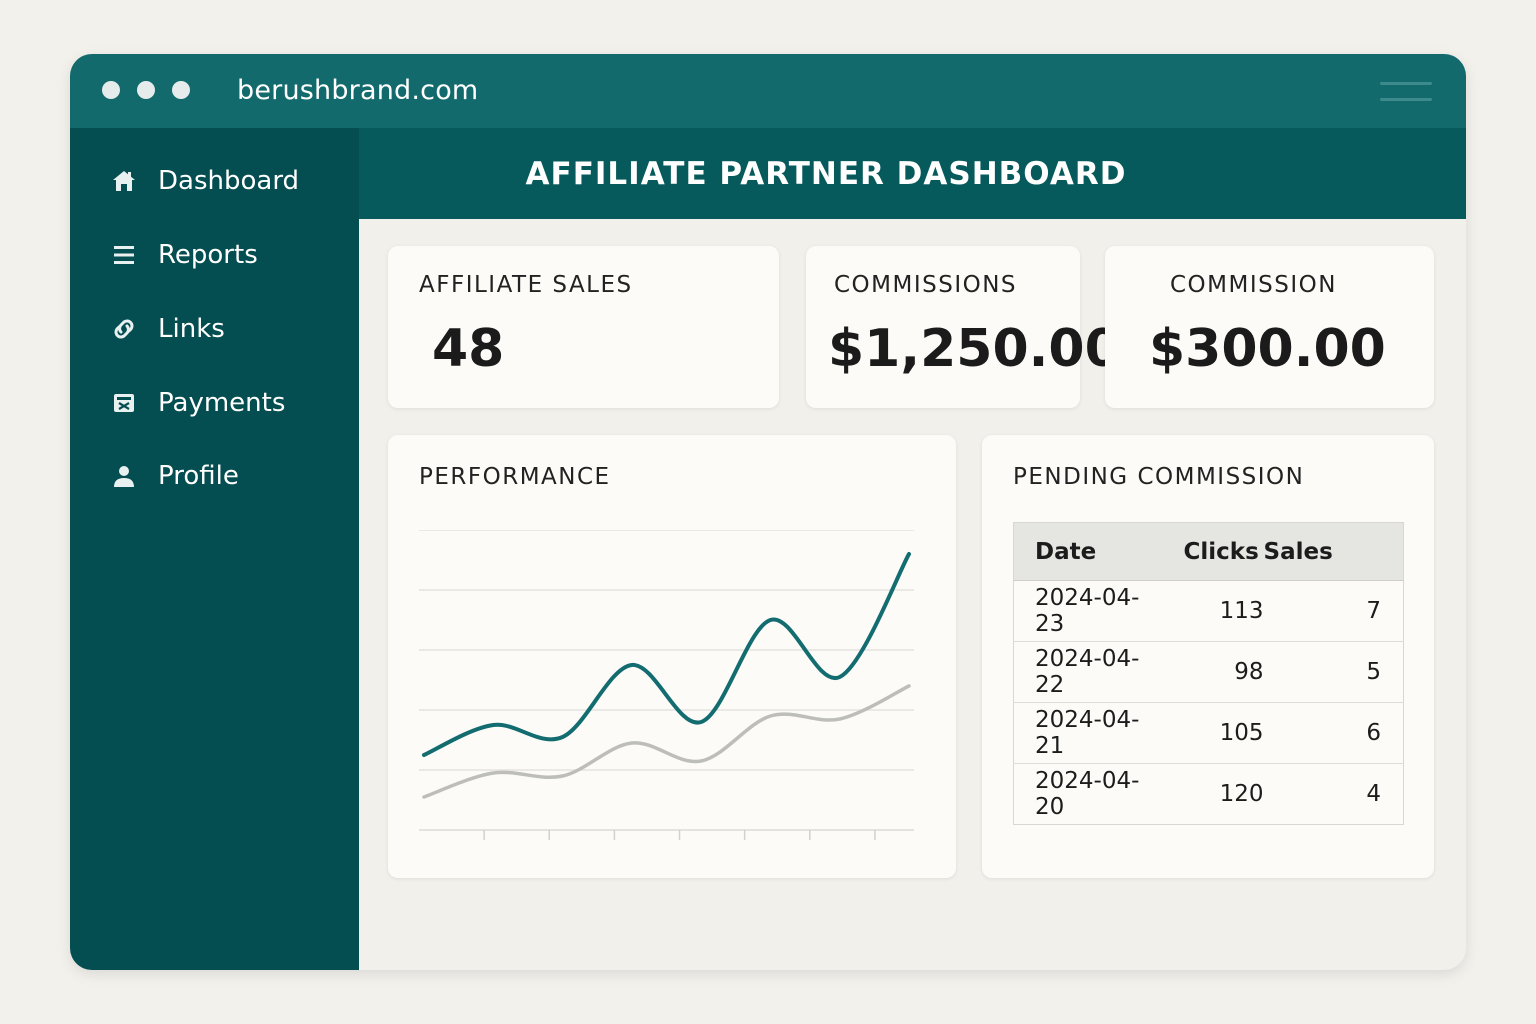  Describe the element at coordinates (181, 90) in the screenshot. I see `window-maximize-dot` at that location.